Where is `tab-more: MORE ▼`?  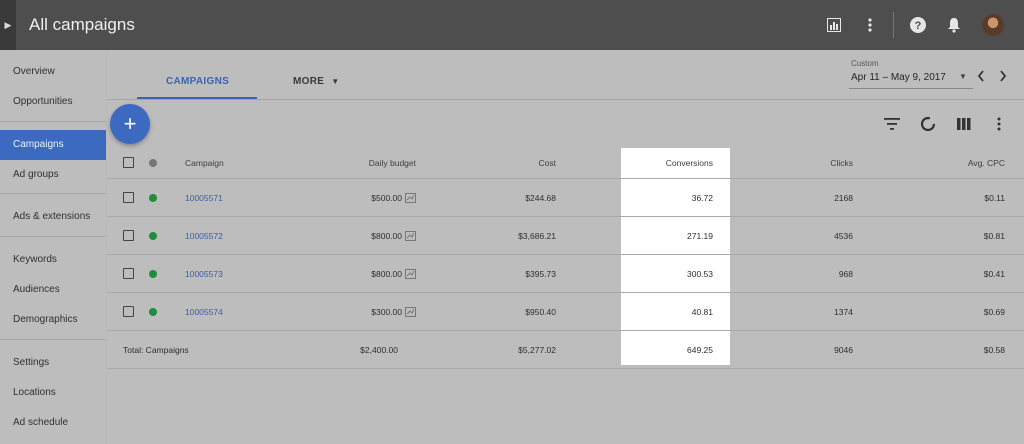
tab-more: MORE ▼ is located at coordinates (316, 81).